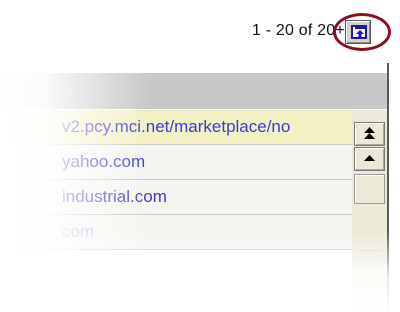 Image resolution: width=400 pixels, height=312 pixels. I want to click on list-item-link: com, so click(78, 231).